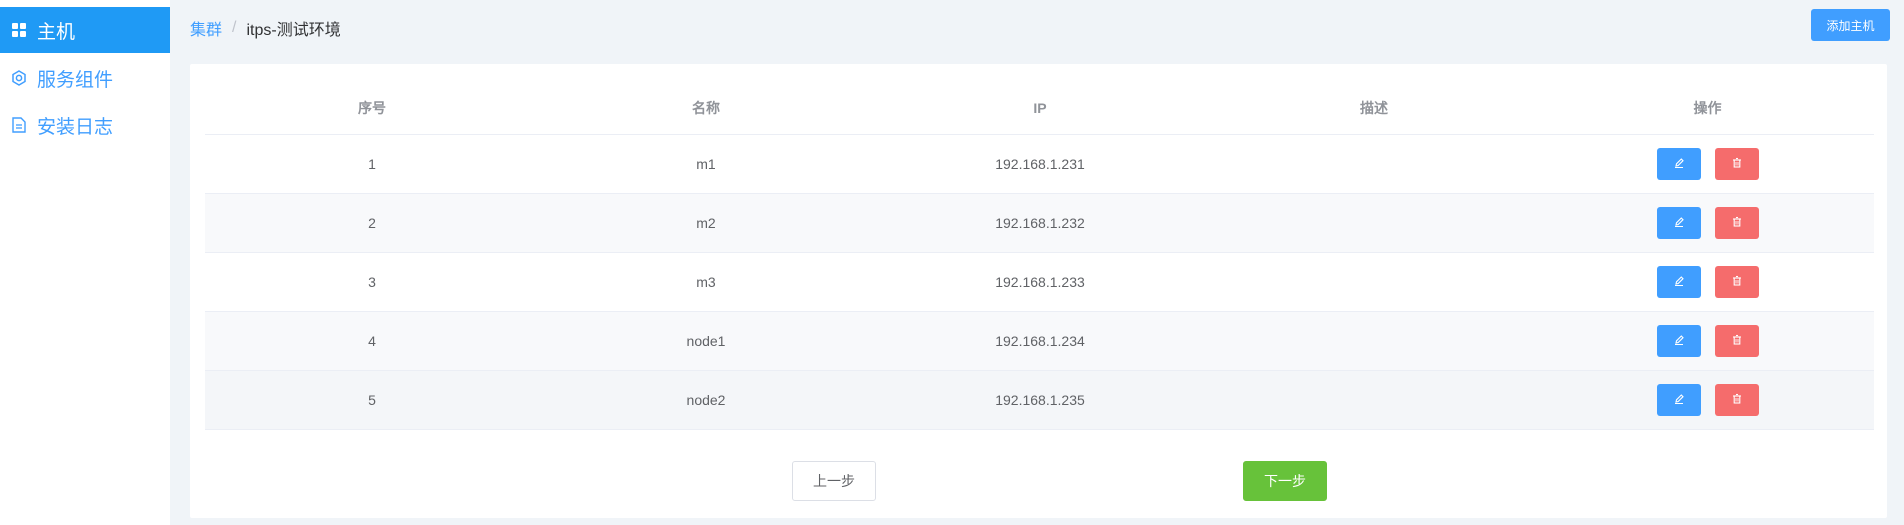 The image size is (1904, 525). What do you see at coordinates (206, 28) in the screenshot?
I see `breadcrumb-cluster-link: 集群` at bounding box center [206, 28].